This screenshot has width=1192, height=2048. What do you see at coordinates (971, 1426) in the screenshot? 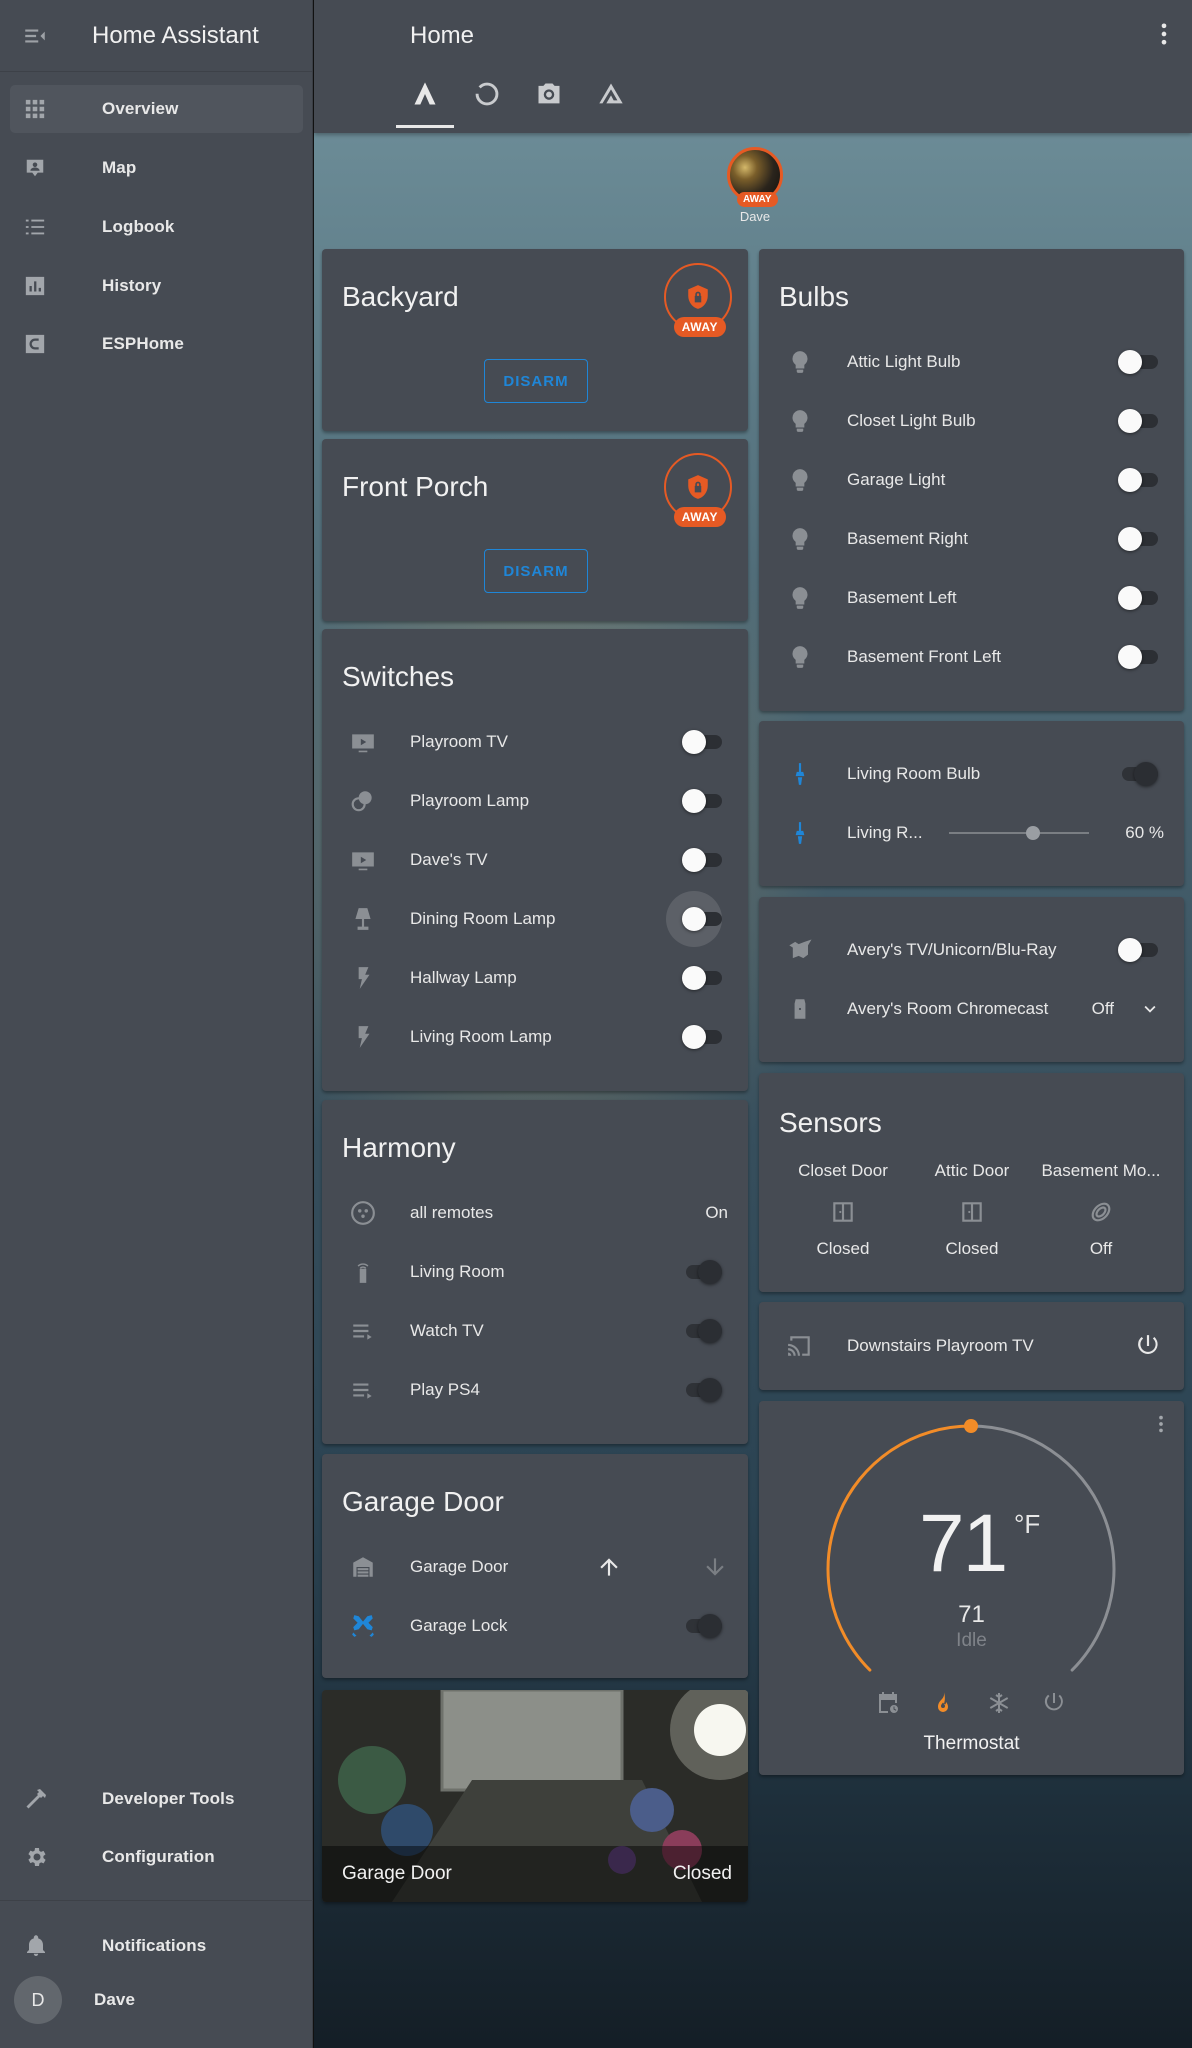
I see `setpoint-knob` at bounding box center [971, 1426].